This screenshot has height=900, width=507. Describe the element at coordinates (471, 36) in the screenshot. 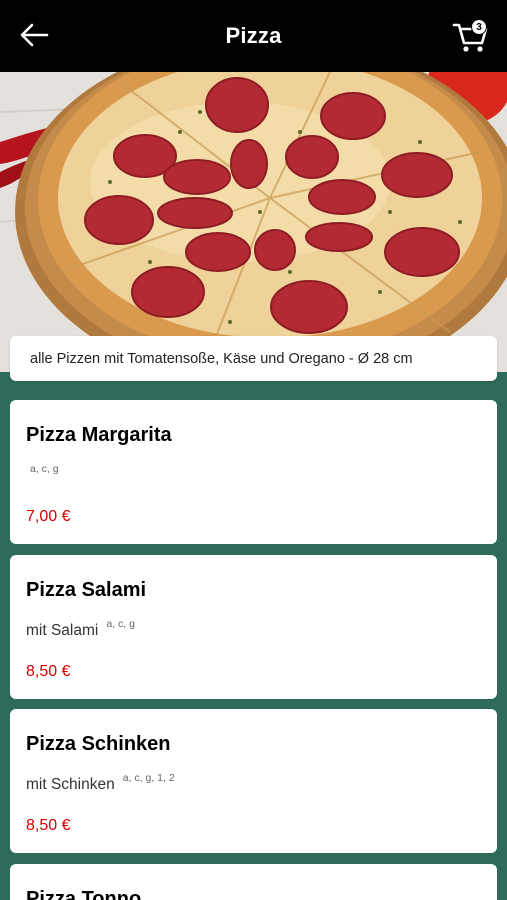

I see `cart-button: 3` at that location.